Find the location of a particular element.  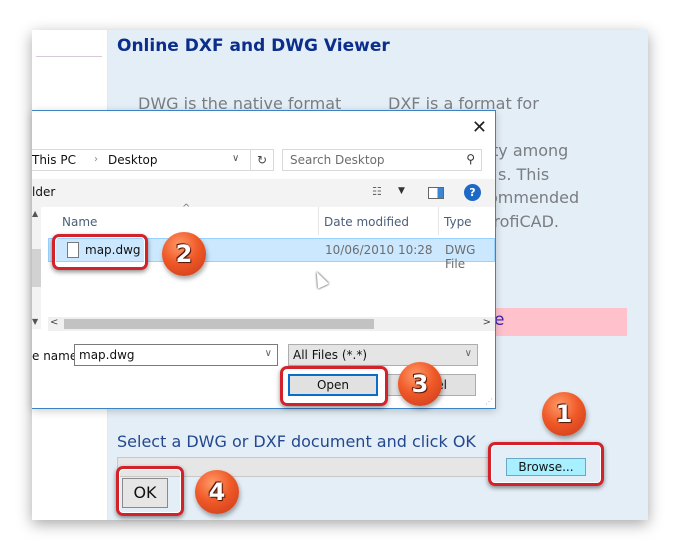

highlight-open-button is located at coordinates (334, 386).